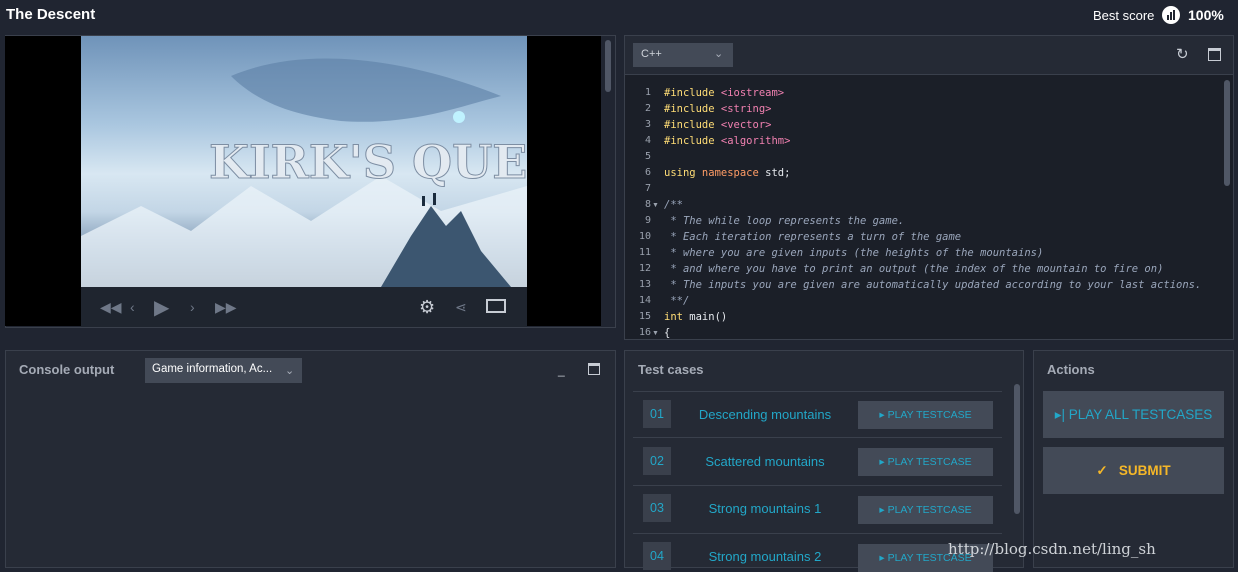 This screenshot has width=1238, height=572. Describe the element at coordinates (647, 140) in the screenshot. I see `line-number: 4` at that location.